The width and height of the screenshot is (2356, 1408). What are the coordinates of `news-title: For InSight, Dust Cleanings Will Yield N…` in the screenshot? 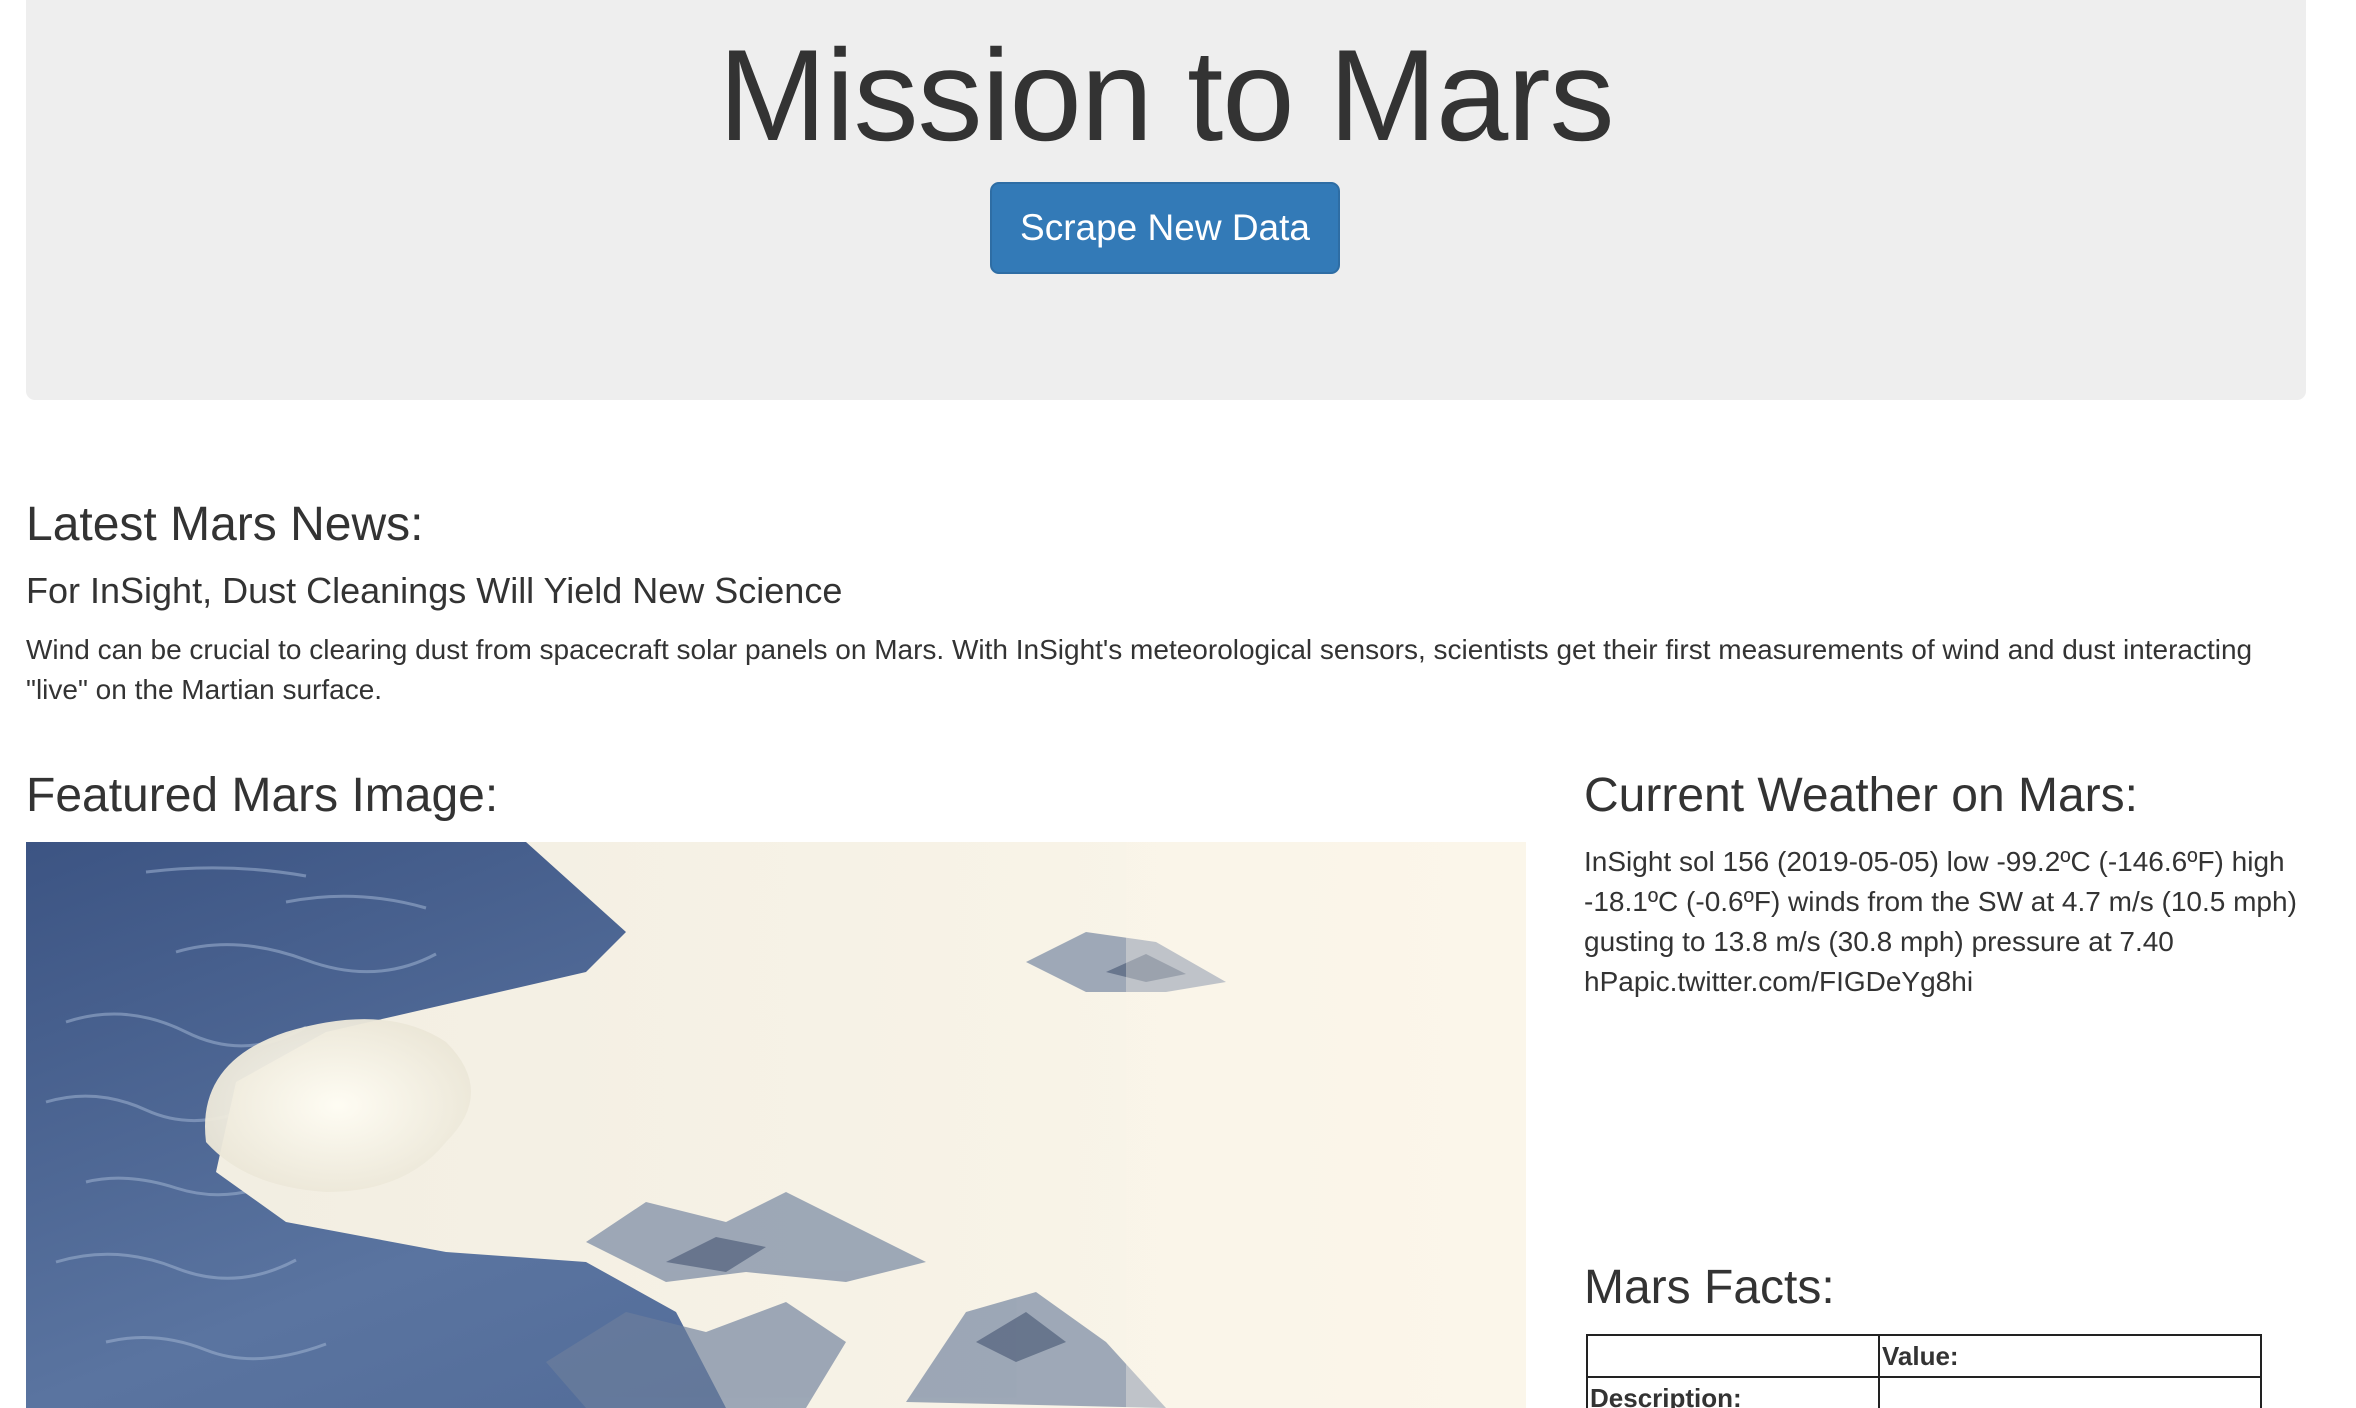 It's located at (434, 590).